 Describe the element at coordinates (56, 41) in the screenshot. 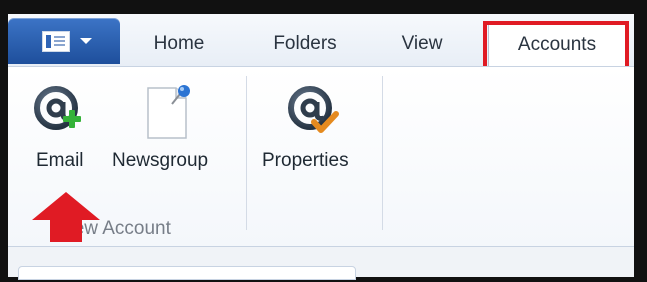

I see `app-menu-icon` at that location.